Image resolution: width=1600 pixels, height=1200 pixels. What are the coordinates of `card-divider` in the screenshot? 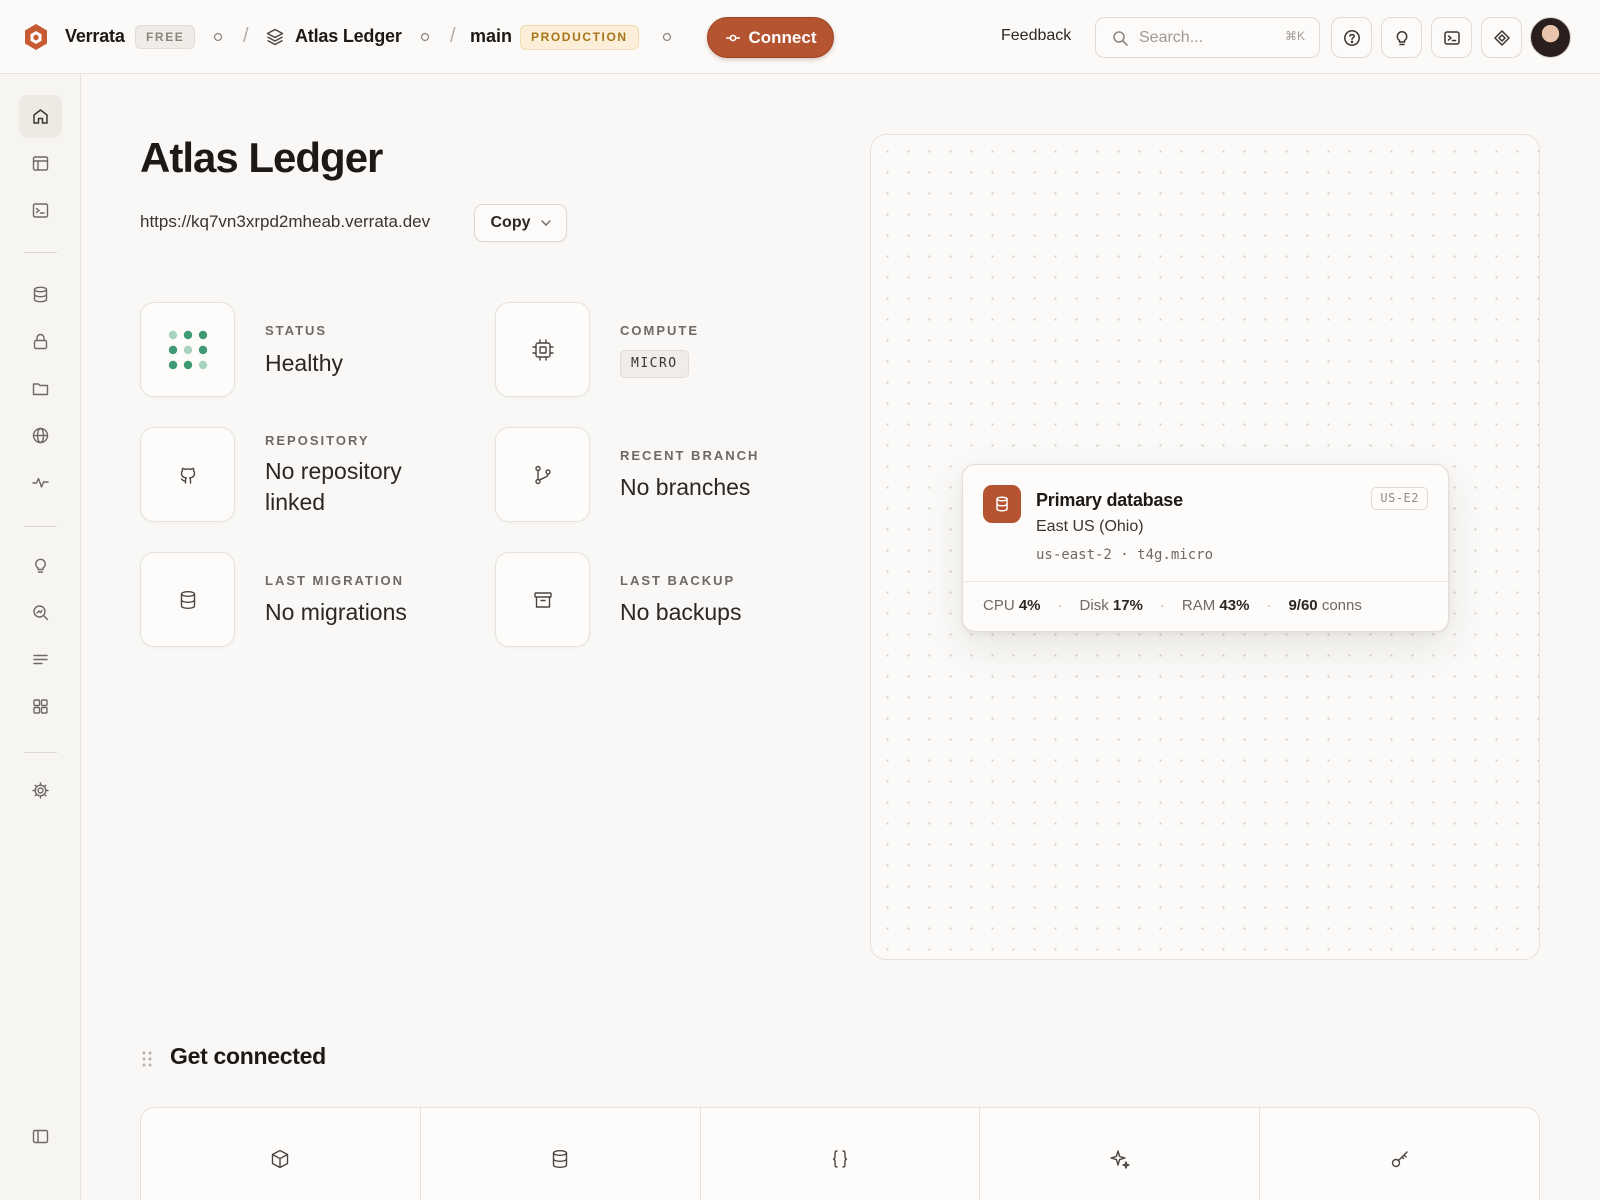 It's located at (1205, 581).